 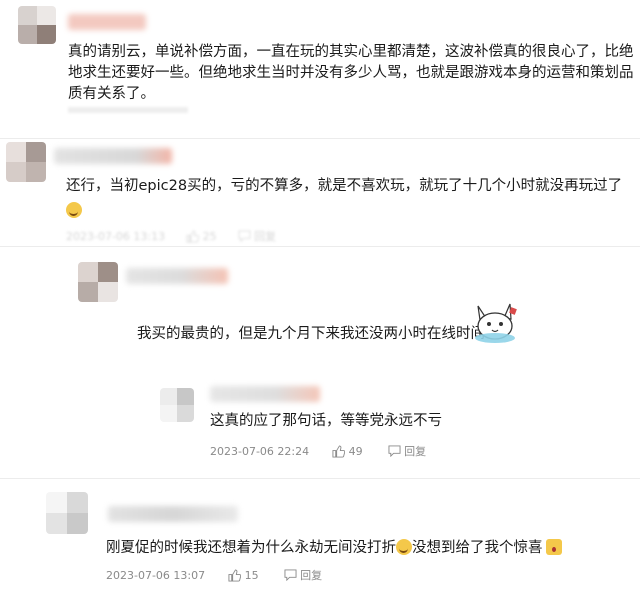 What do you see at coordinates (260, 451) in the screenshot?
I see `comment-date: 2023-07-06 22:24` at bounding box center [260, 451].